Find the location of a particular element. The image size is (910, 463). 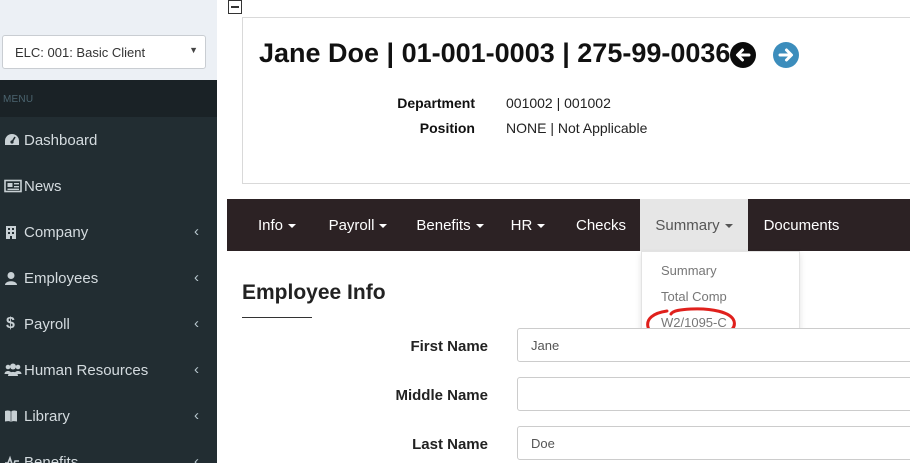

arrow-right-icon is located at coordinates (785, 55).